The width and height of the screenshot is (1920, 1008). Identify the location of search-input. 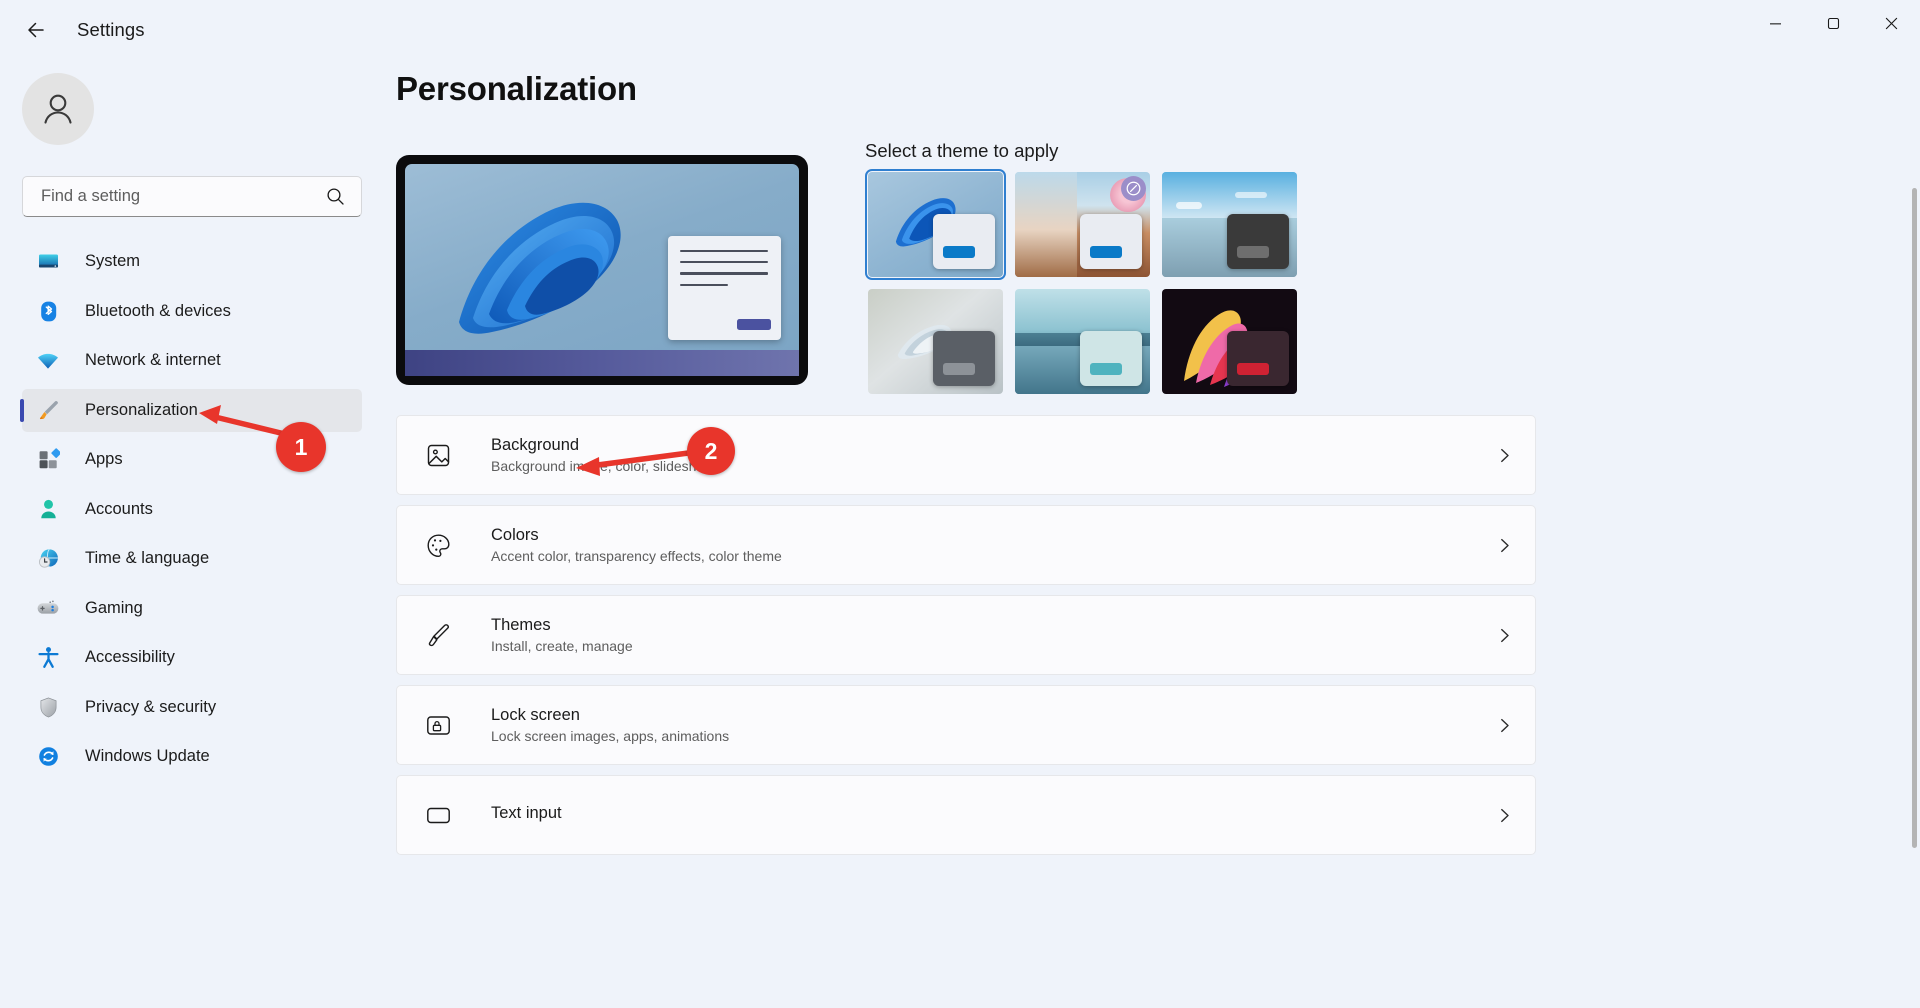
(174, 196).